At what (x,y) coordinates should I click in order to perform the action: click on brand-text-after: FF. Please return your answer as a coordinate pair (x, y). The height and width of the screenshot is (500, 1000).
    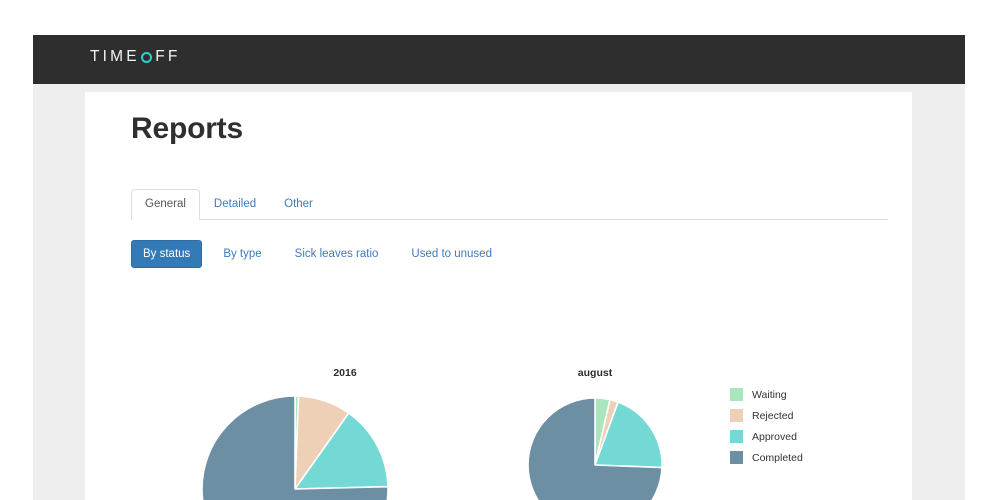
    Looking at the image, I should click on (168, 56).